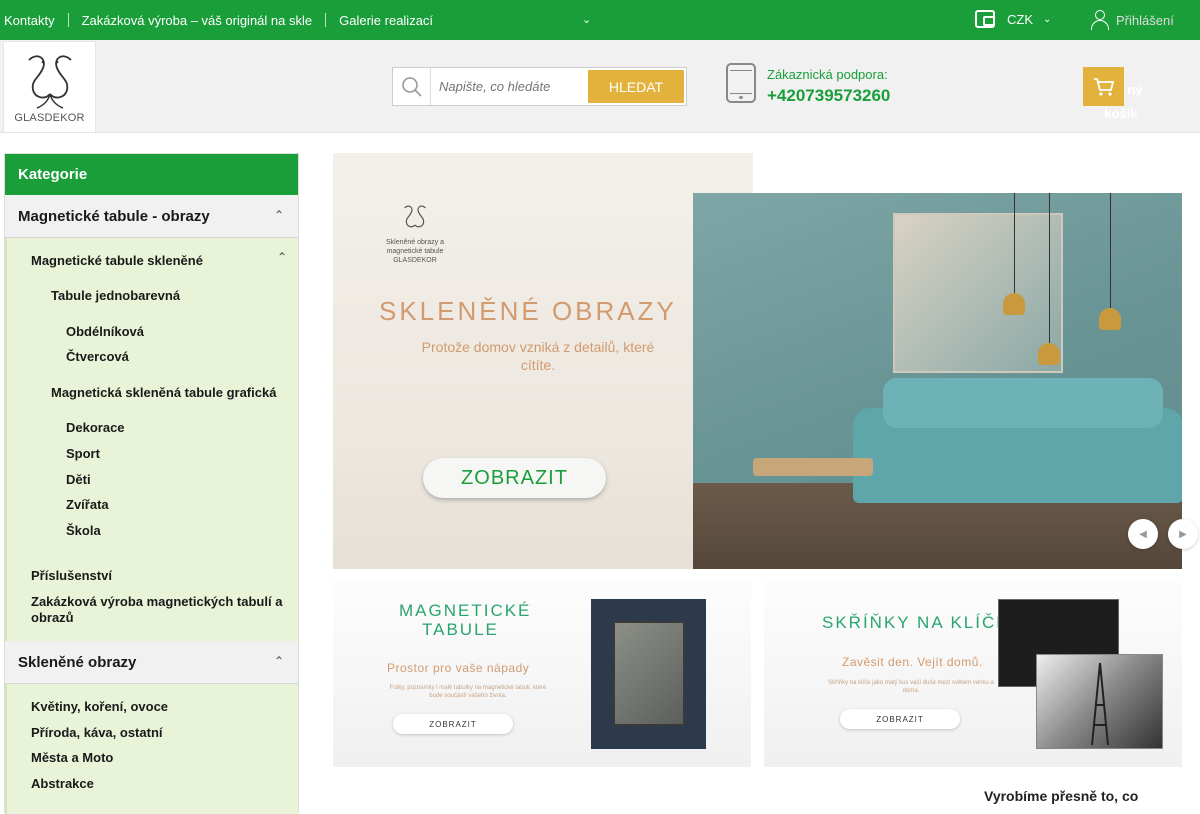 This screenshot has height=814, width=1200. I want to click on sidebar-item-obdelnikova: Obdélníková, so click(105, 332).